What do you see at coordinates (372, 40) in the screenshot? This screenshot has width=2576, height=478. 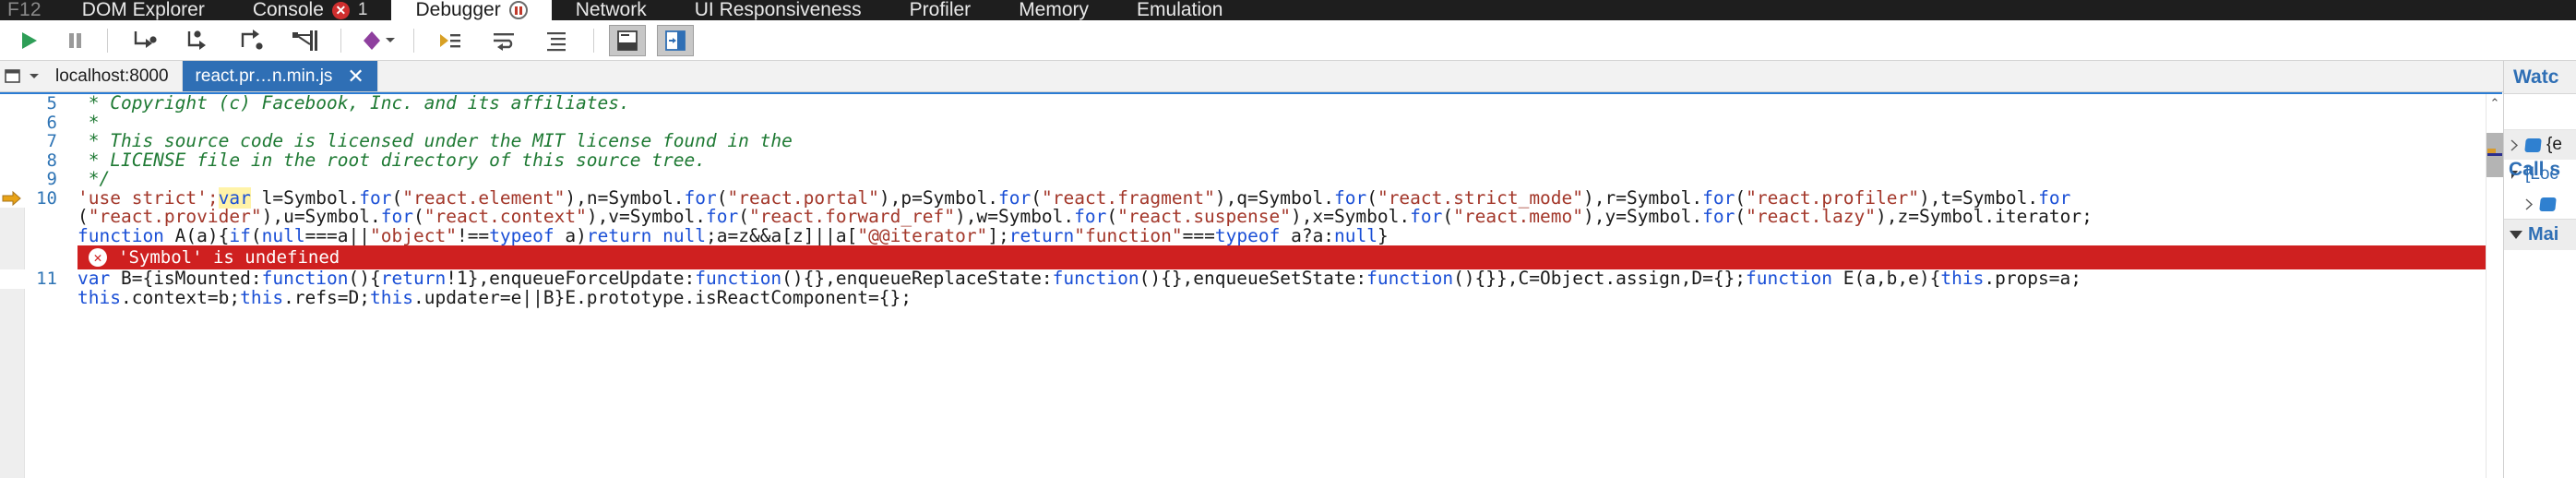 I see `break-exceptions-icon` at bounding box center [372, 40].